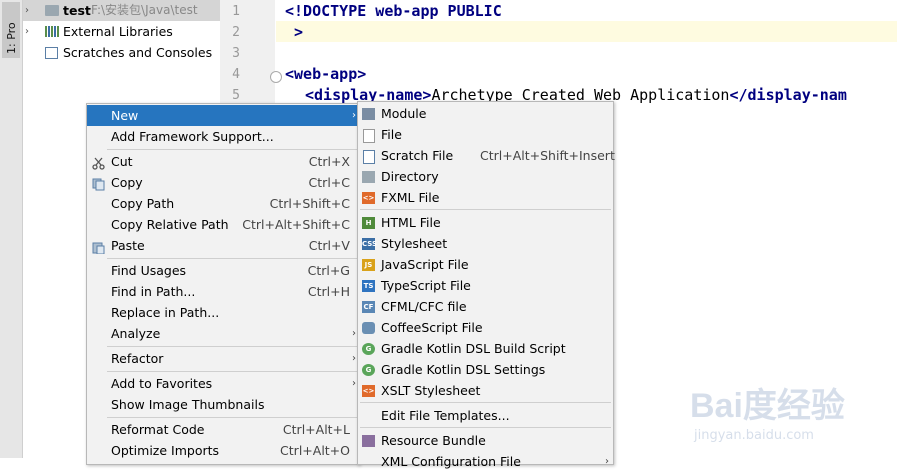  What do you see at coordinates (485, 440) in the screenshot?
I see `submenu-item-resource-bundle: Resource Bundle` at bounding box center [485, 440].